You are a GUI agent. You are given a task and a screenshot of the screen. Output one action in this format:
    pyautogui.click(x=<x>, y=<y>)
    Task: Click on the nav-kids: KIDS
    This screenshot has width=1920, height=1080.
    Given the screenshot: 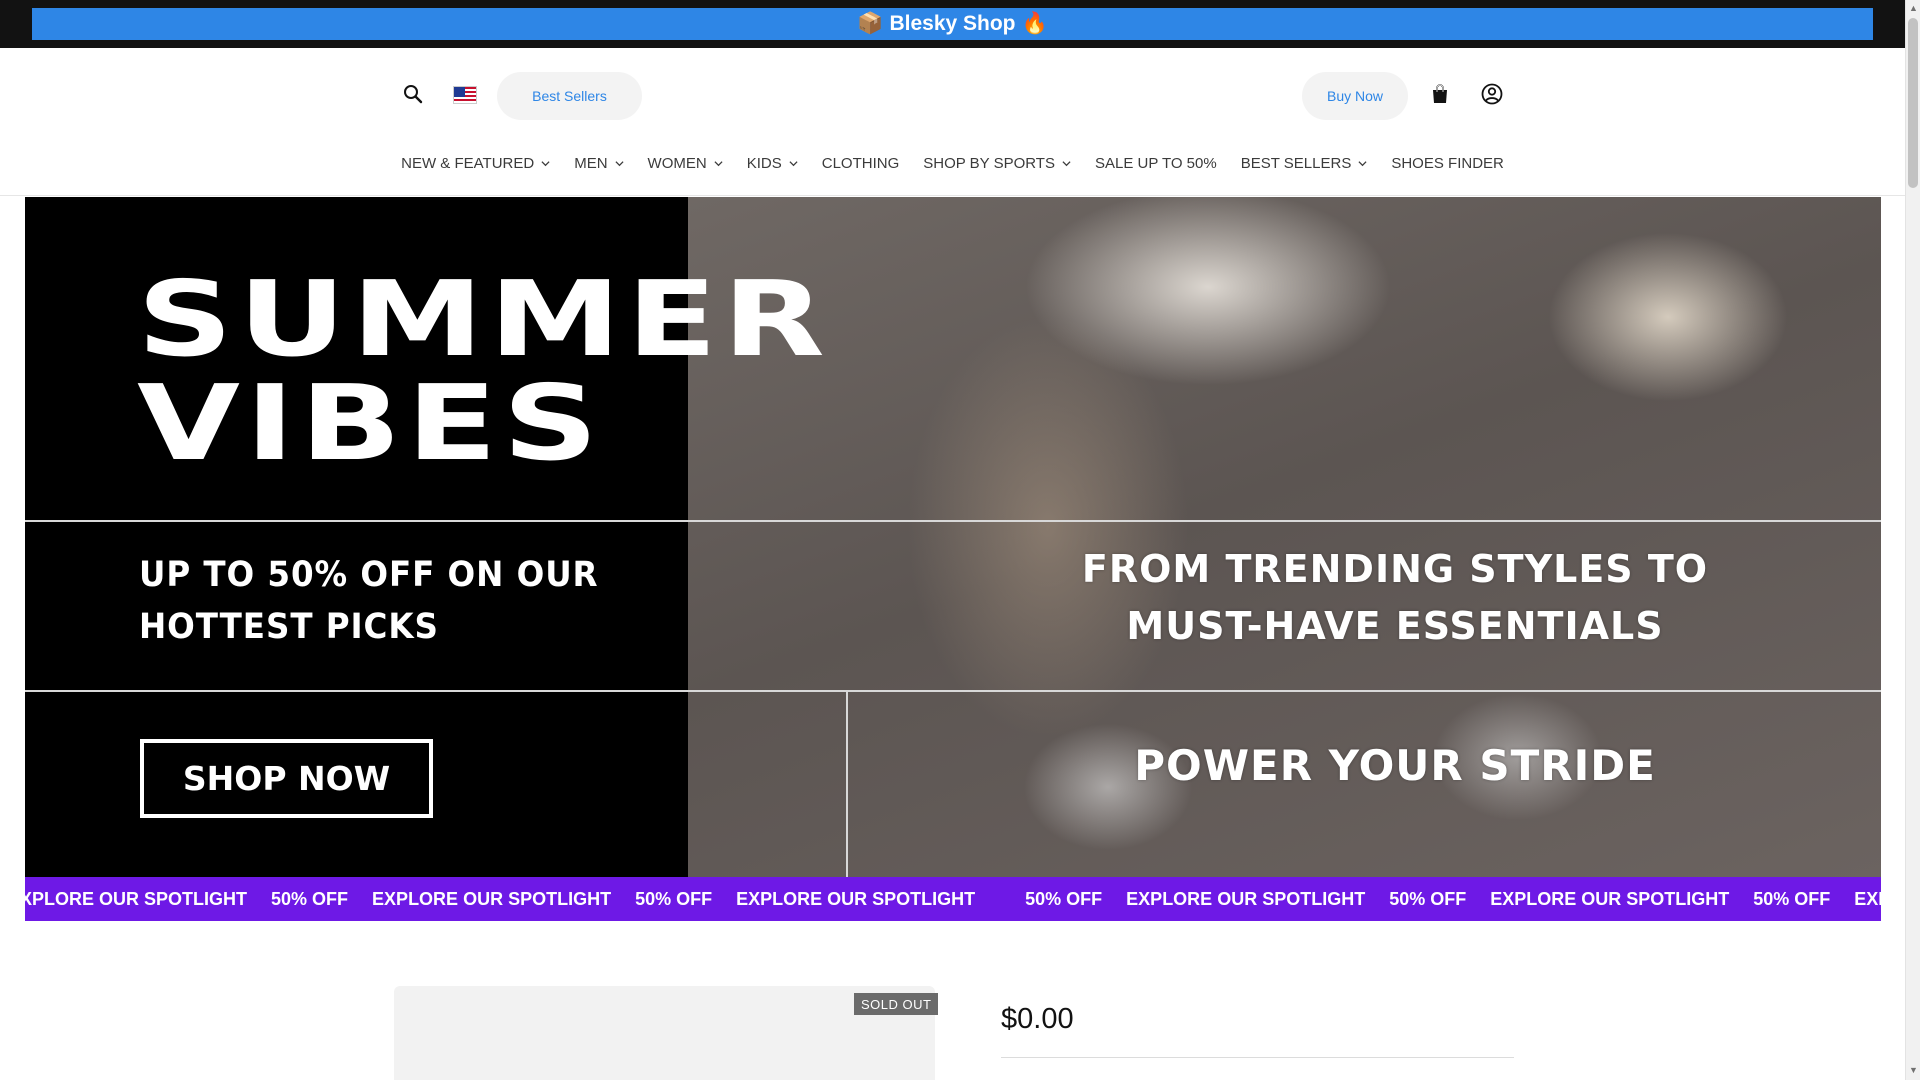 What is the action you would take?
    pyautogui.click(x=772, y=163)
    